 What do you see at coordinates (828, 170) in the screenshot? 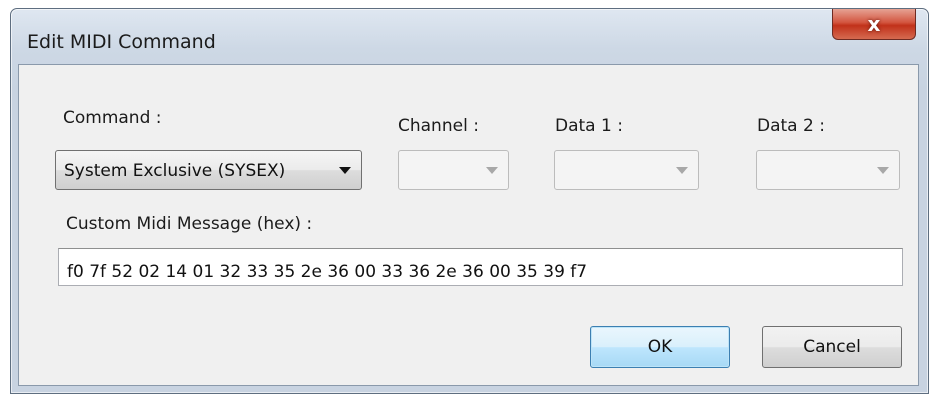
I see `data2-dropdown` at bounding box center [828, 170].